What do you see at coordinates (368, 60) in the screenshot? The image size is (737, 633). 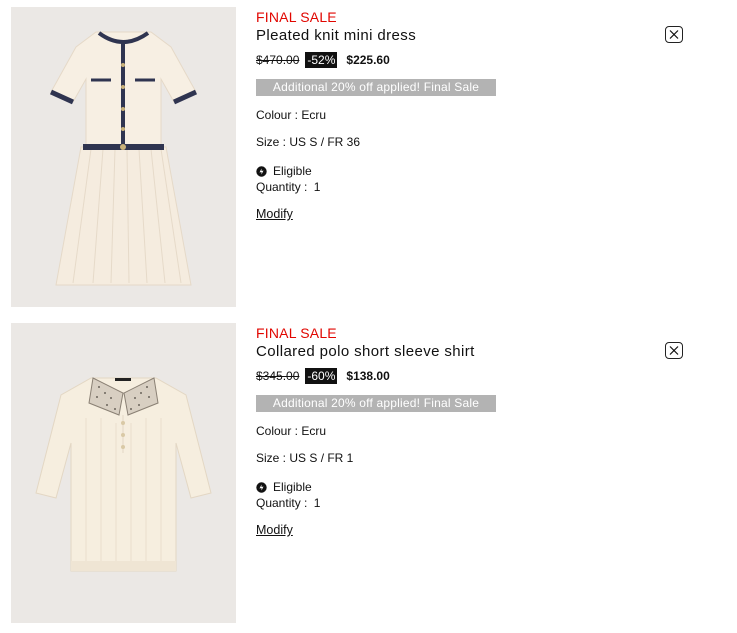 I see `sale-price: $225.60` at bounding box center [368, 60].